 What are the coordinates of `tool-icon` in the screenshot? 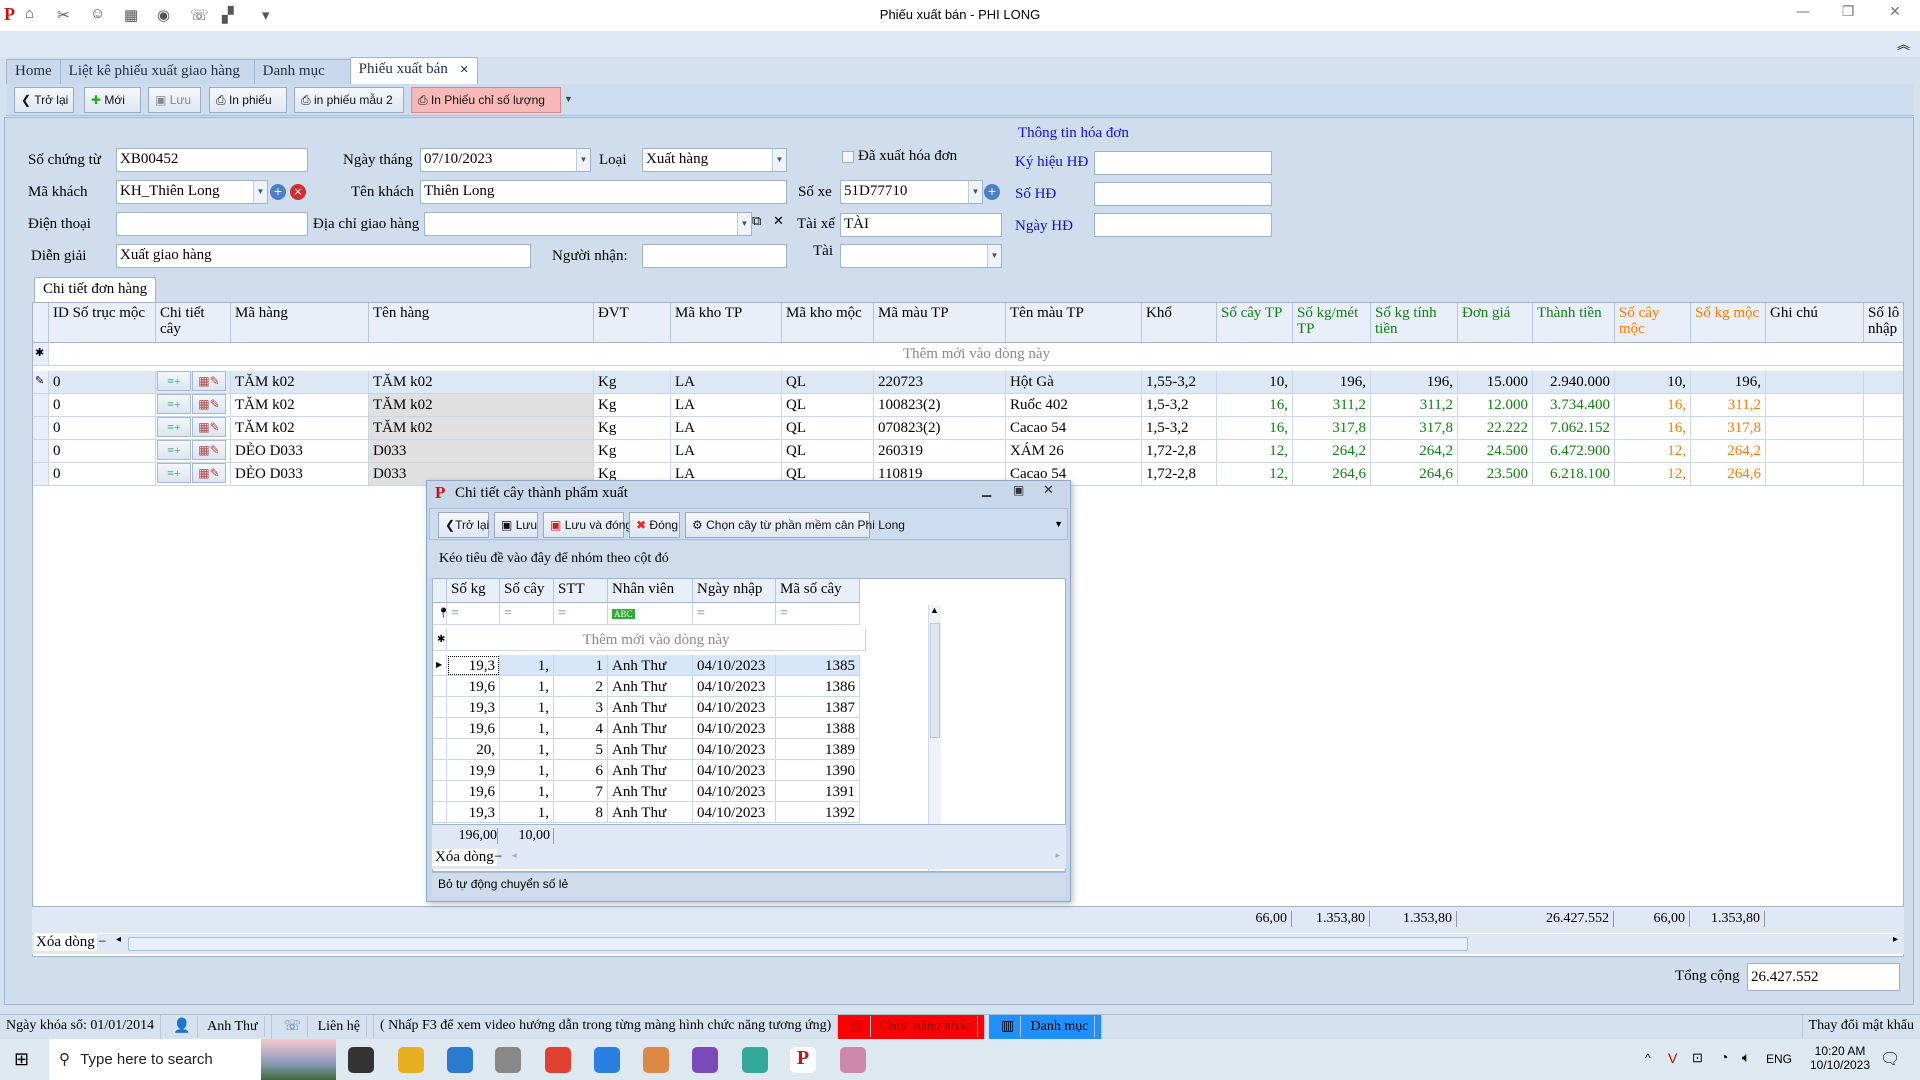 It's located at (508, 1060).